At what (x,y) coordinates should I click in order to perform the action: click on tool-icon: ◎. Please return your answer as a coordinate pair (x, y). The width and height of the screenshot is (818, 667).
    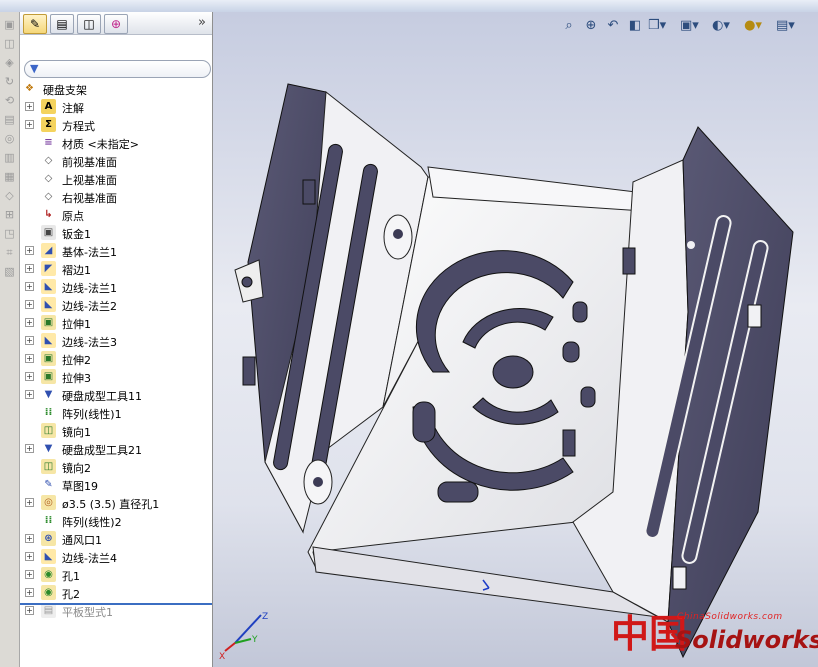
    Looking at the image, I should click on (9, 138).